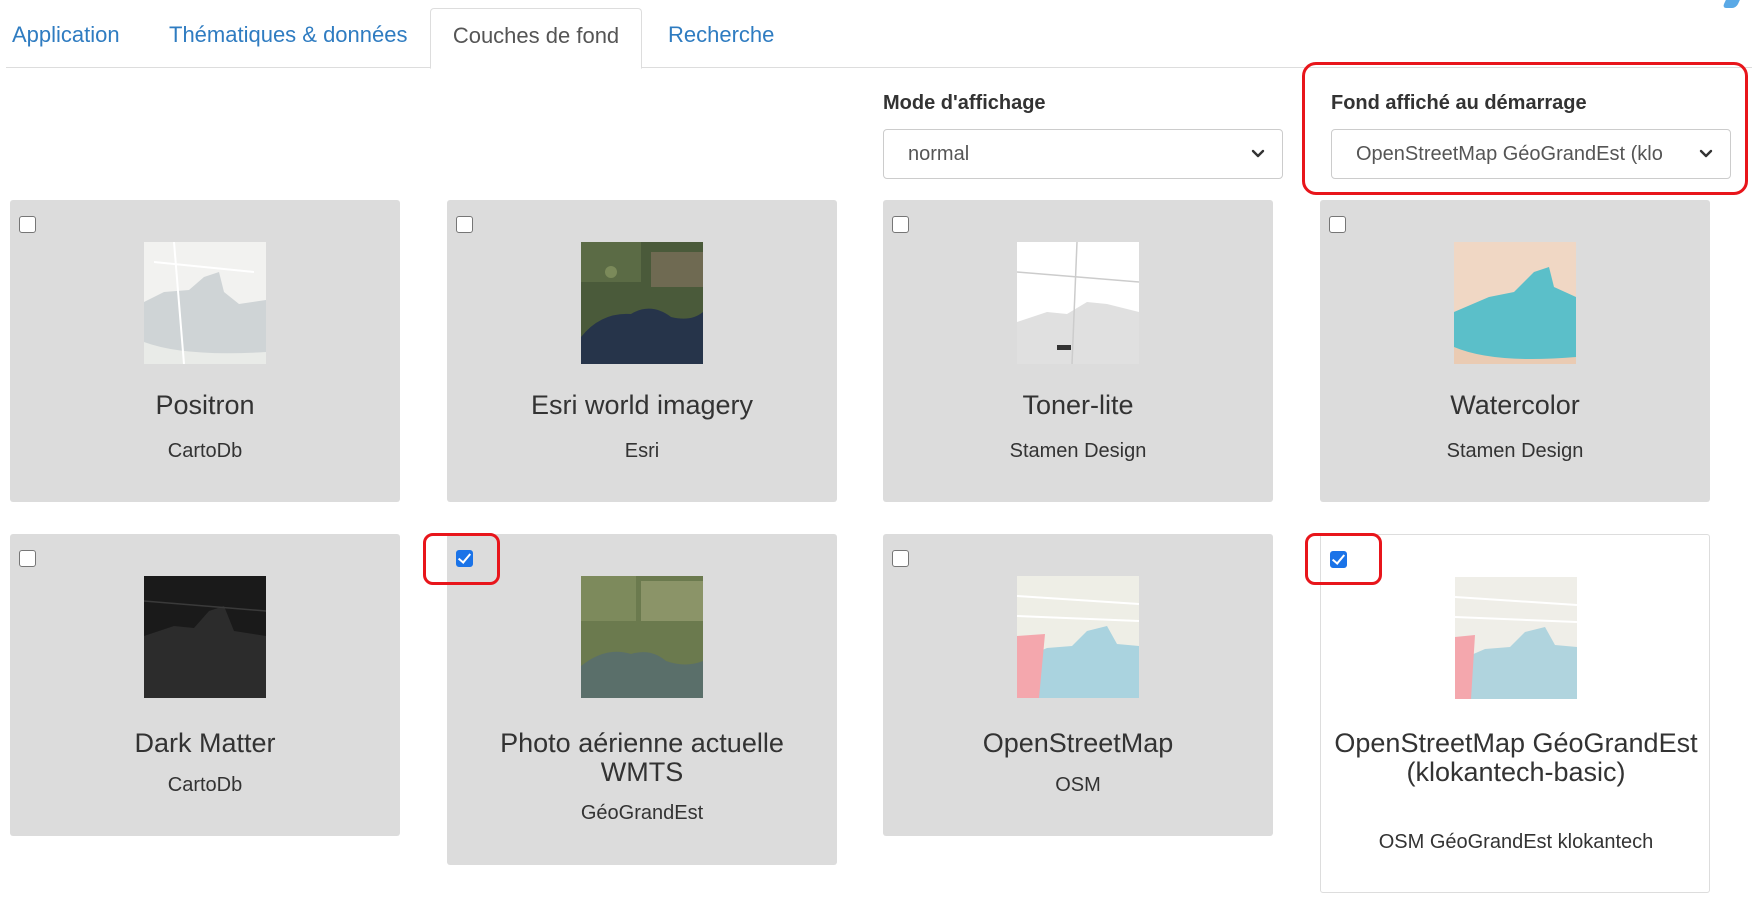 Image resolution: width=1752 pixels, height=923 pixels. What do you see at coordinates (1516, 842) in the screenshot?
I see `card-subtitle: OSM GéoGrandEst klokantech` at bounding box center [1516, 842].